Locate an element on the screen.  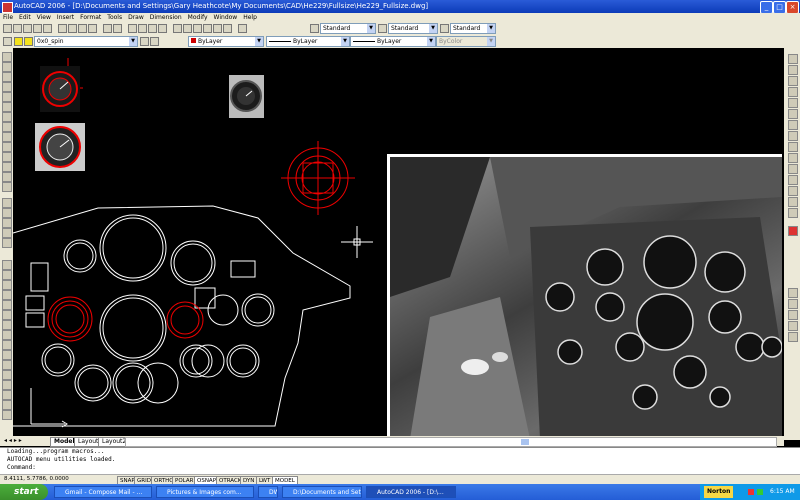
table-icon is located at coordinates (7, 233).